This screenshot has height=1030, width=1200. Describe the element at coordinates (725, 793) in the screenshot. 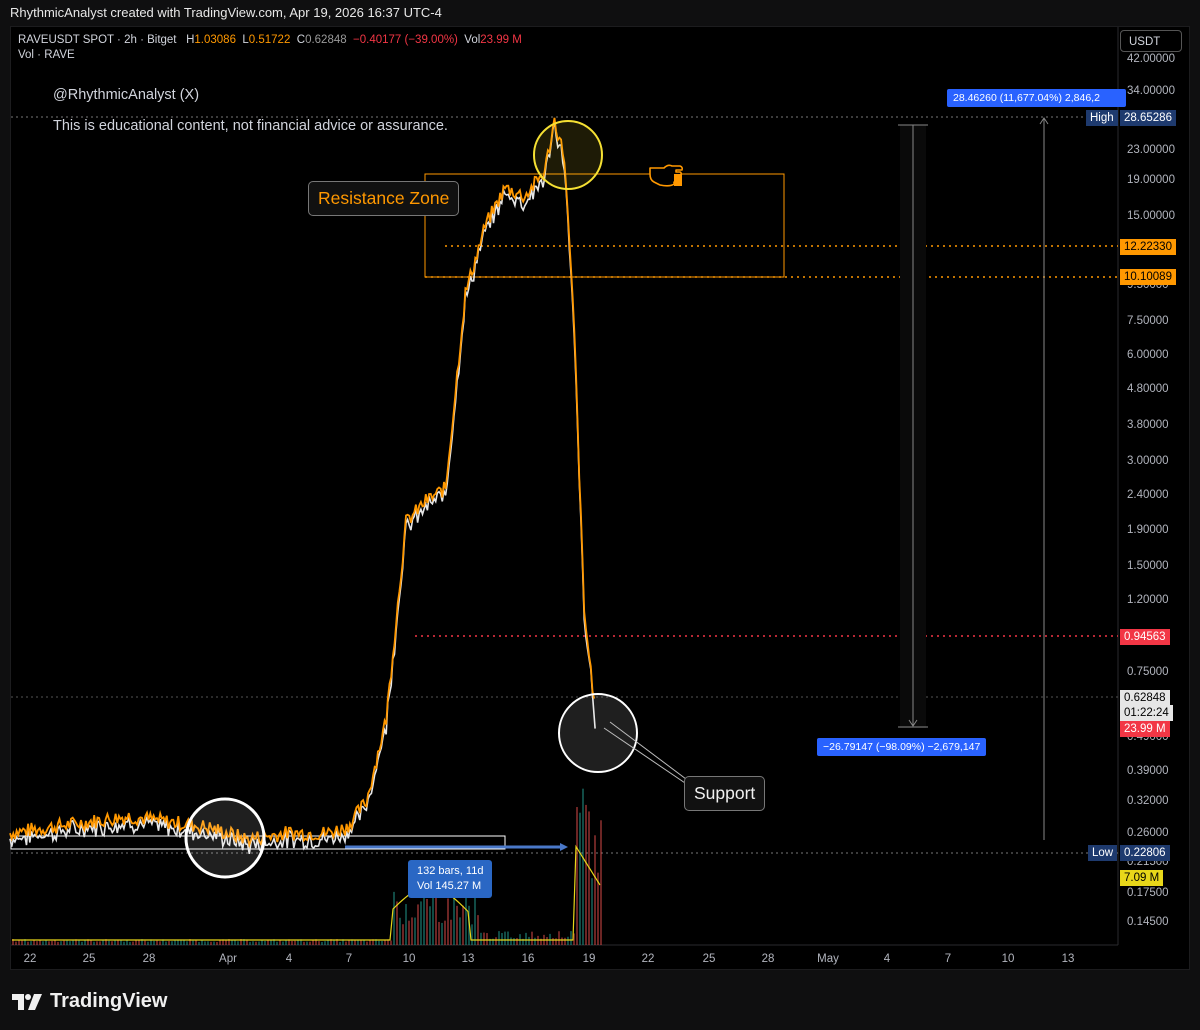

I see `support-label: Support` at that location.